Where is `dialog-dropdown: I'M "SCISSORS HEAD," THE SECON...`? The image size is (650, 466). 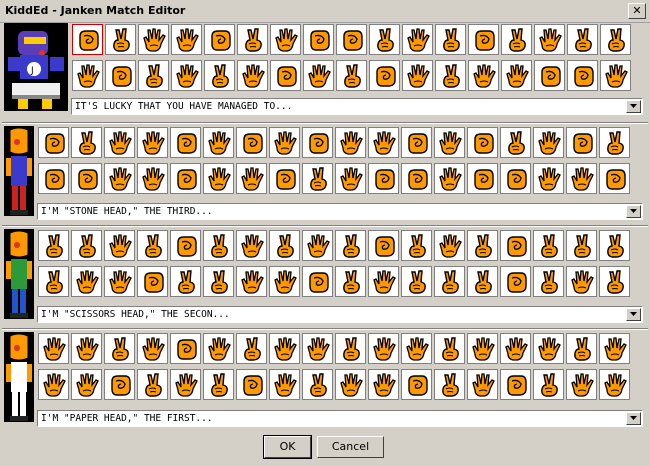 dialog-dropdown: I'M "SCISSORS HEAD," THE SECON... is located at coordinates (340, 314).